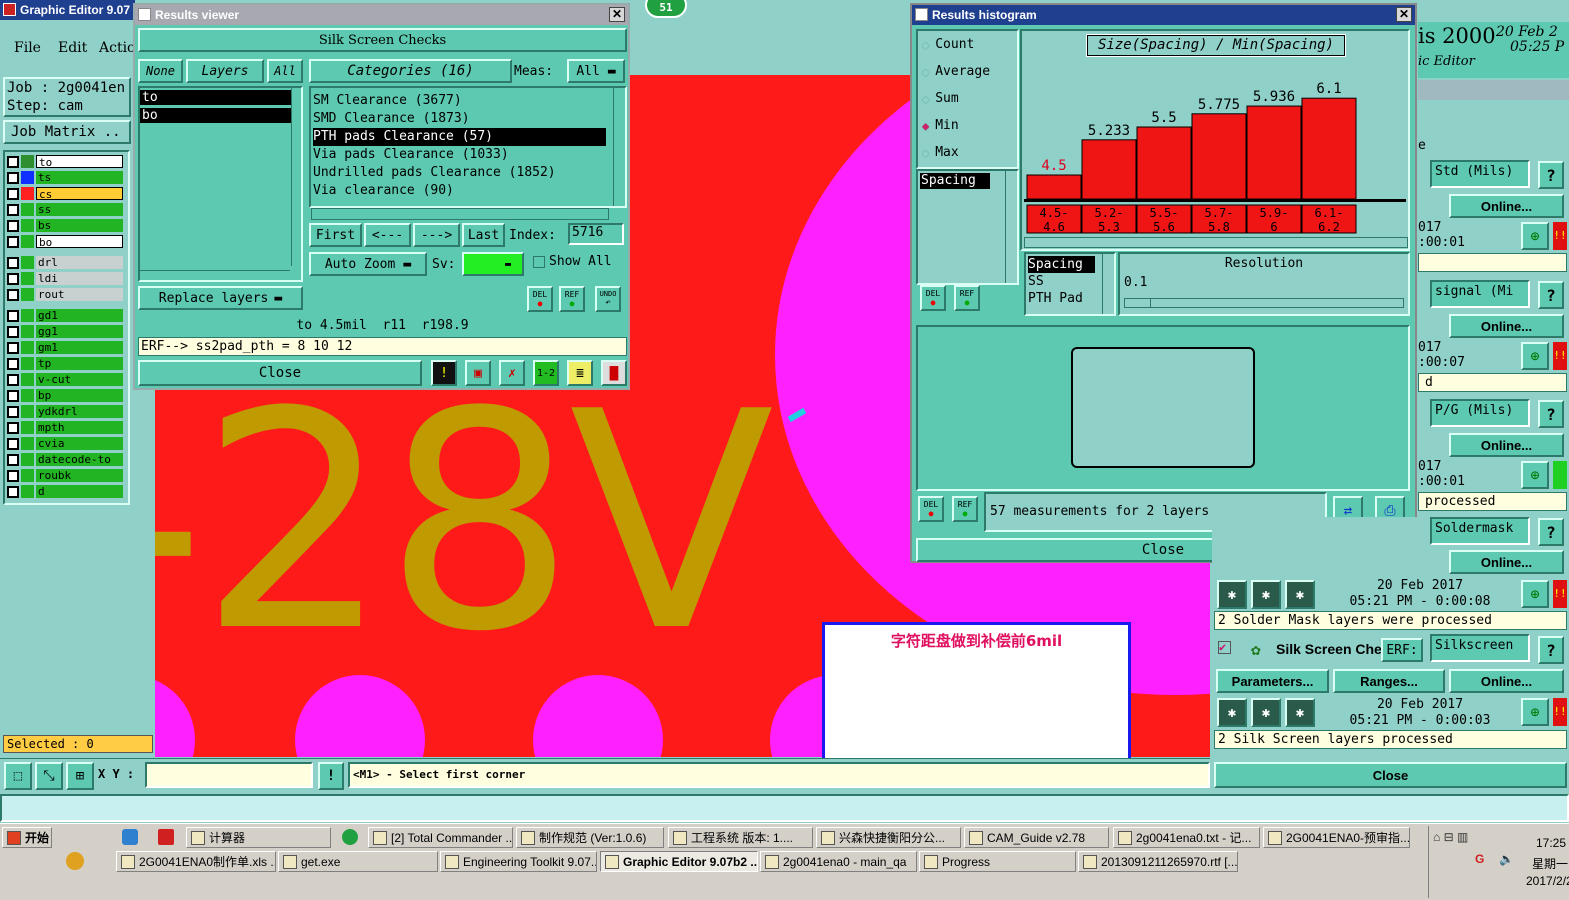 The image size is (1569, 900). I want to click on layer-name: gd1, so click(79, 315).